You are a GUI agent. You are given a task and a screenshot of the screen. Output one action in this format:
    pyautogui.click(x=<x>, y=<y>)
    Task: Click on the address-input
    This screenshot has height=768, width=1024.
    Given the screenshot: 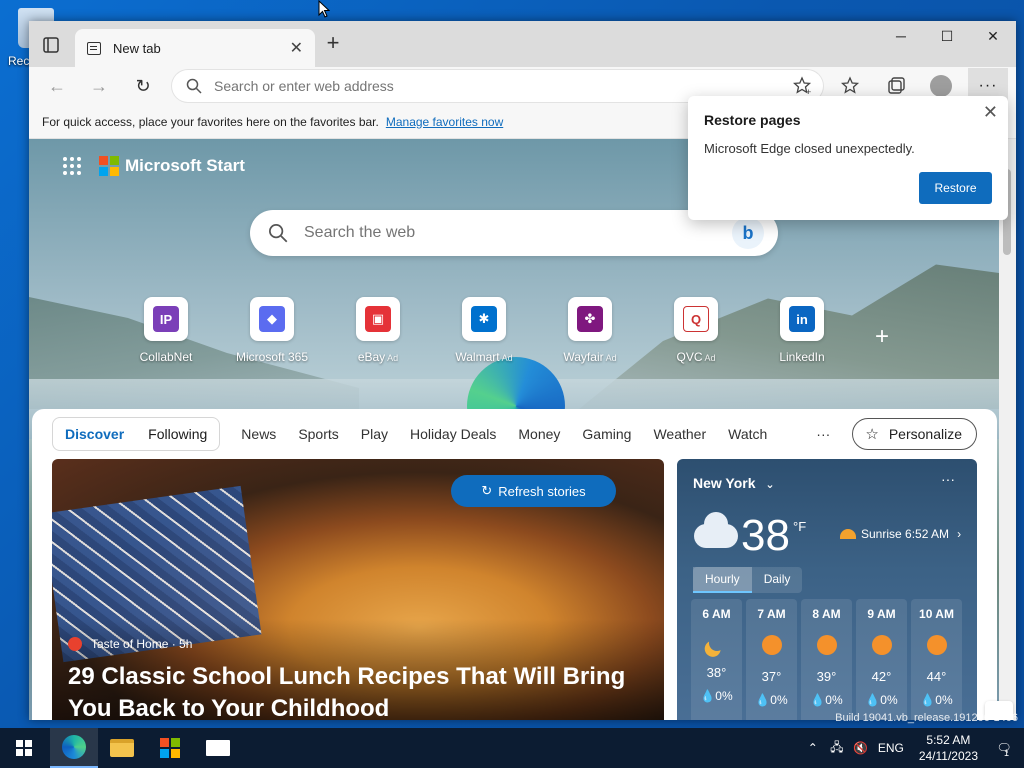 What is the action you would take?
    pyautogui.click(x=503, y=86)
    